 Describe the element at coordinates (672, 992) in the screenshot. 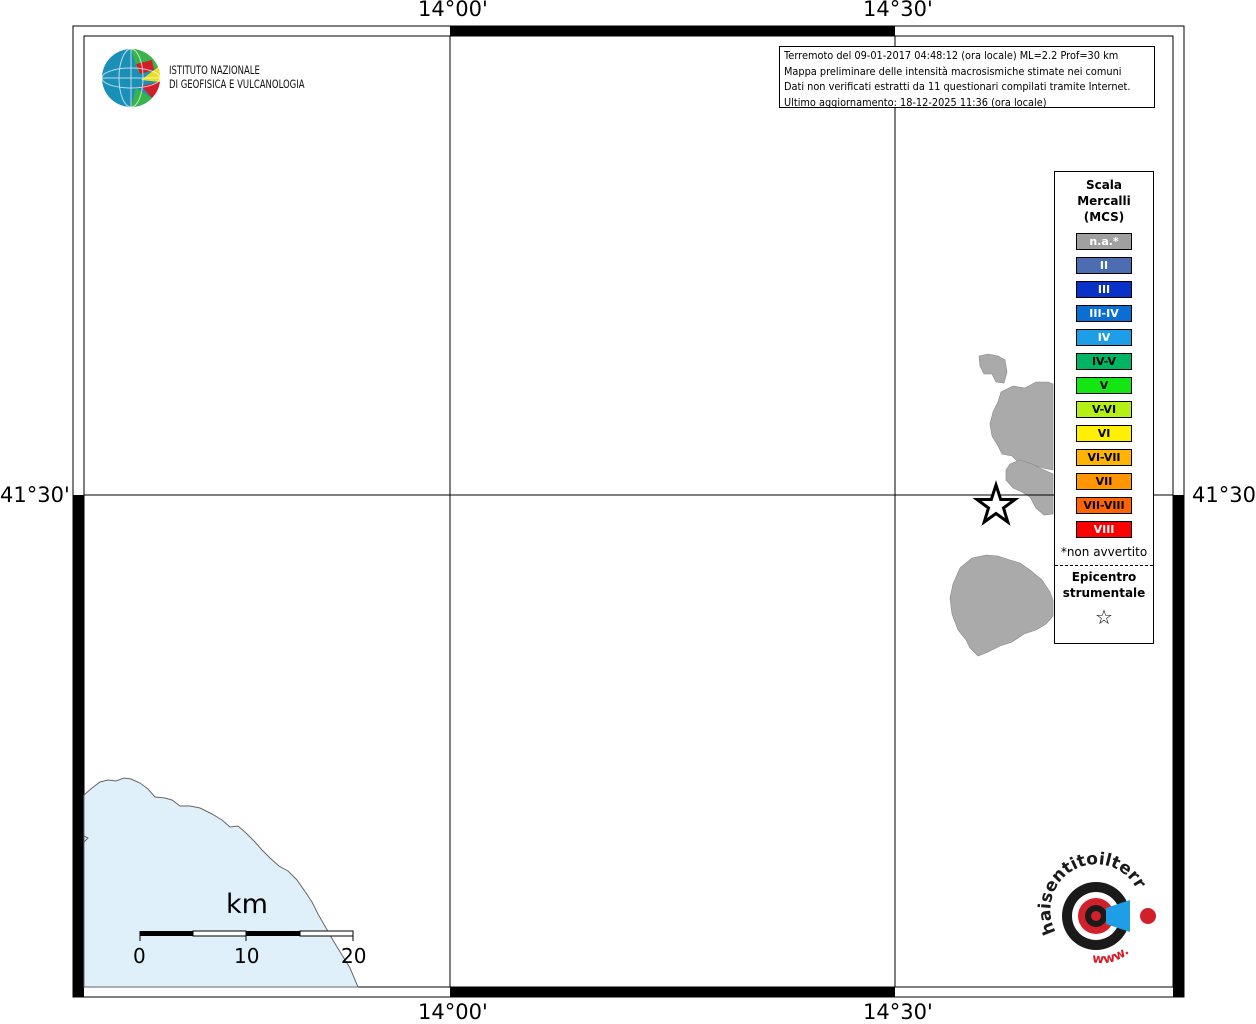

I see `border-bottom-bar` at that location.